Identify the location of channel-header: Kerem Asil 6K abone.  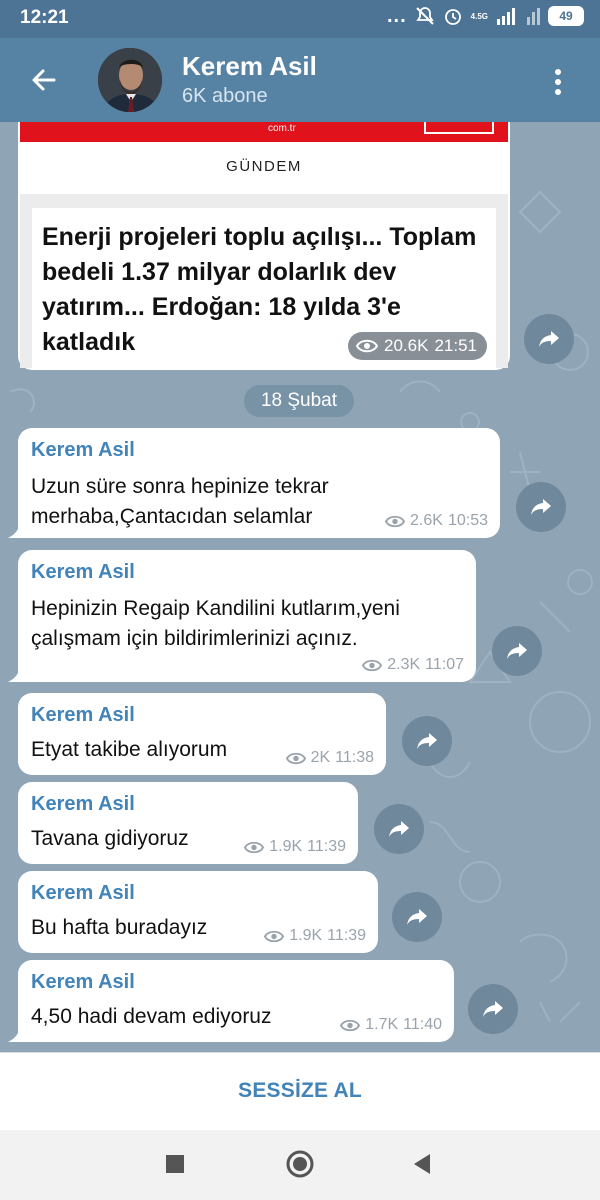
(300, 80).